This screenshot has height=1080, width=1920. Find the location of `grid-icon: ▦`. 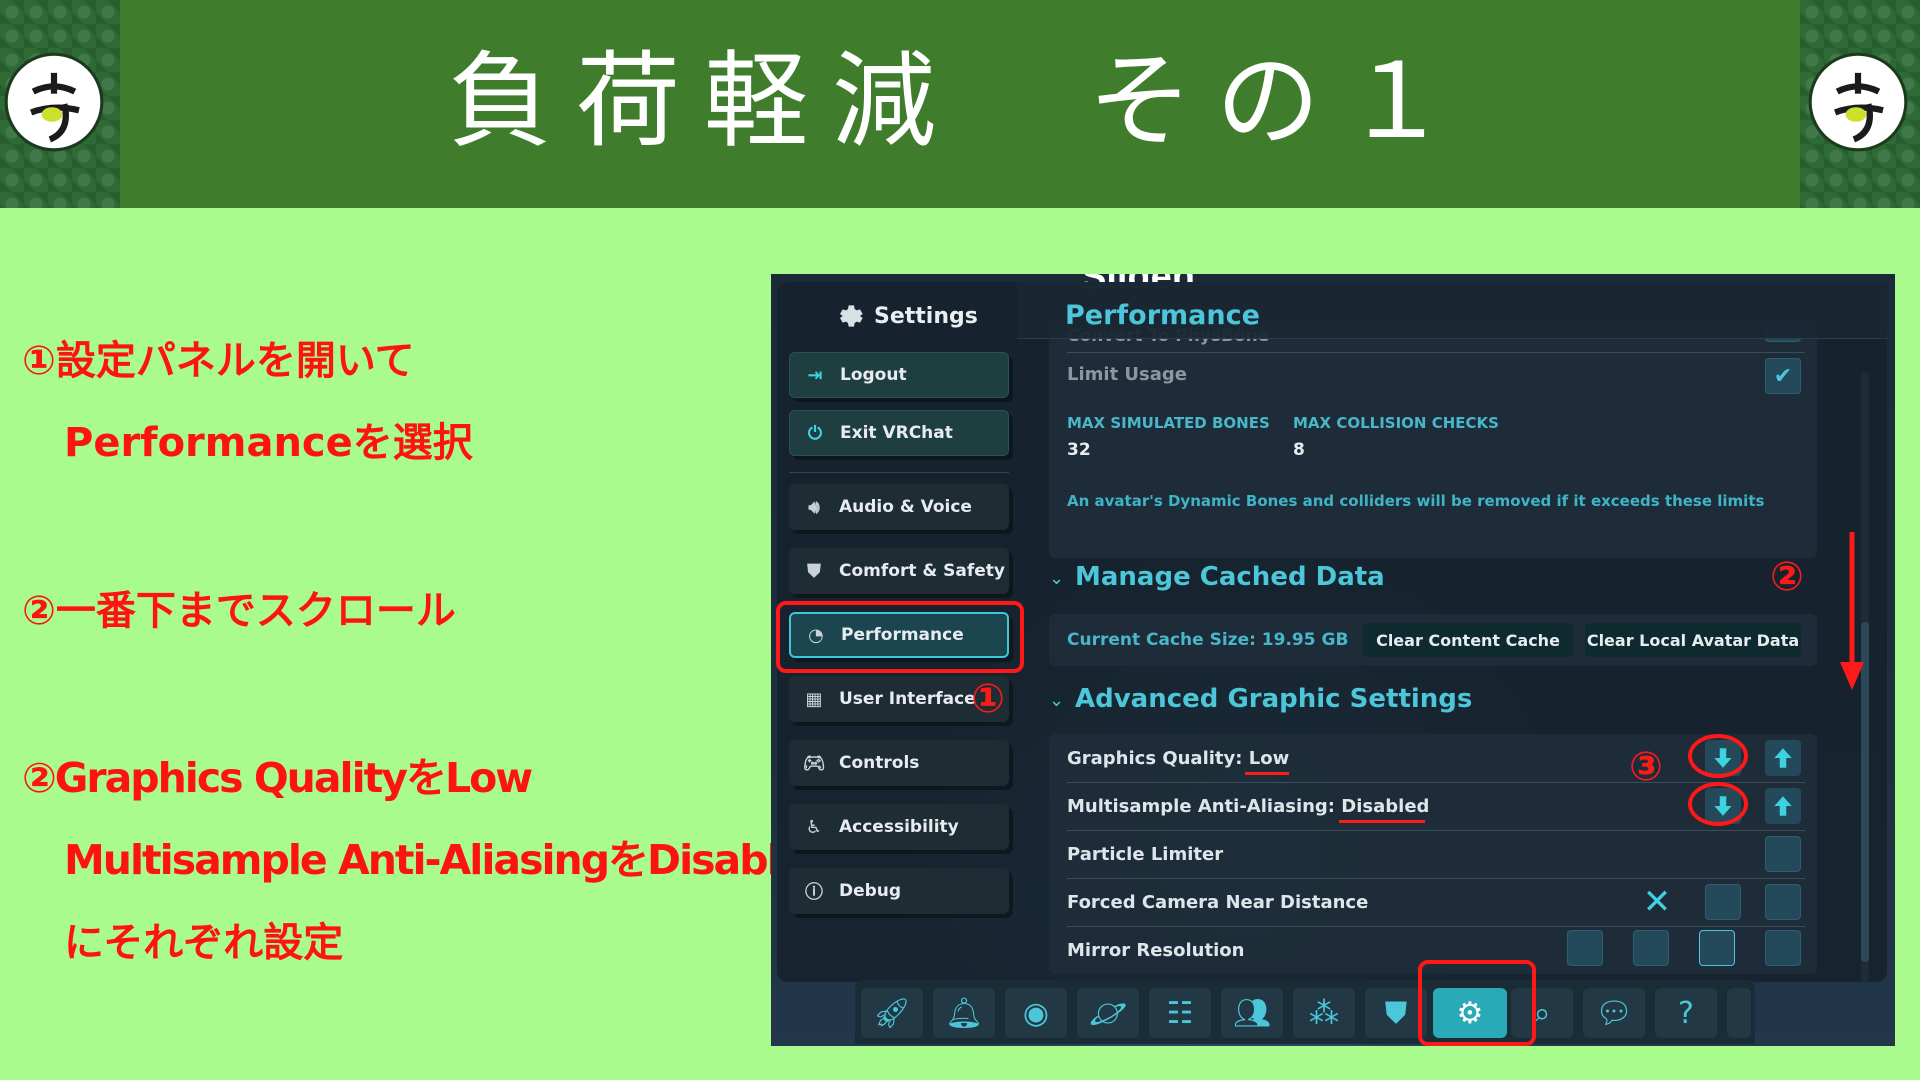

grid-icon: ▦ is located at coordinates (814, 699).